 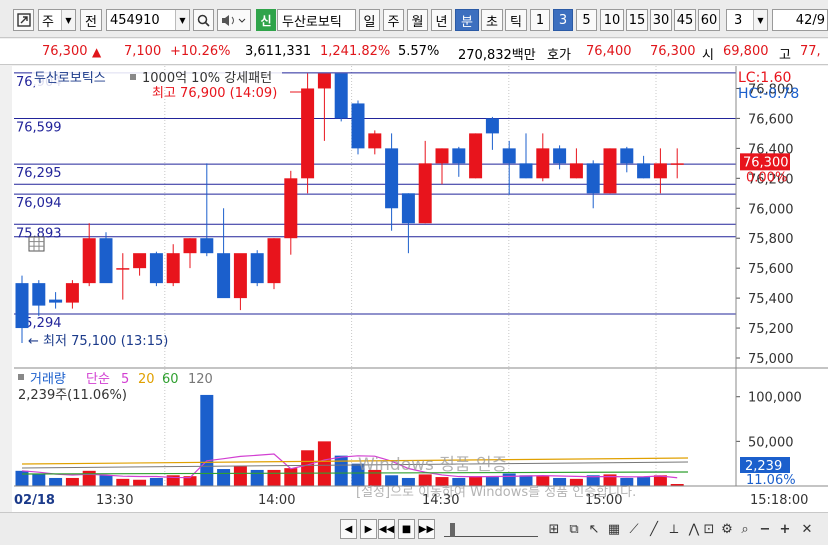 I want to click on period-month-button: 월, so click(x=417, y=20).